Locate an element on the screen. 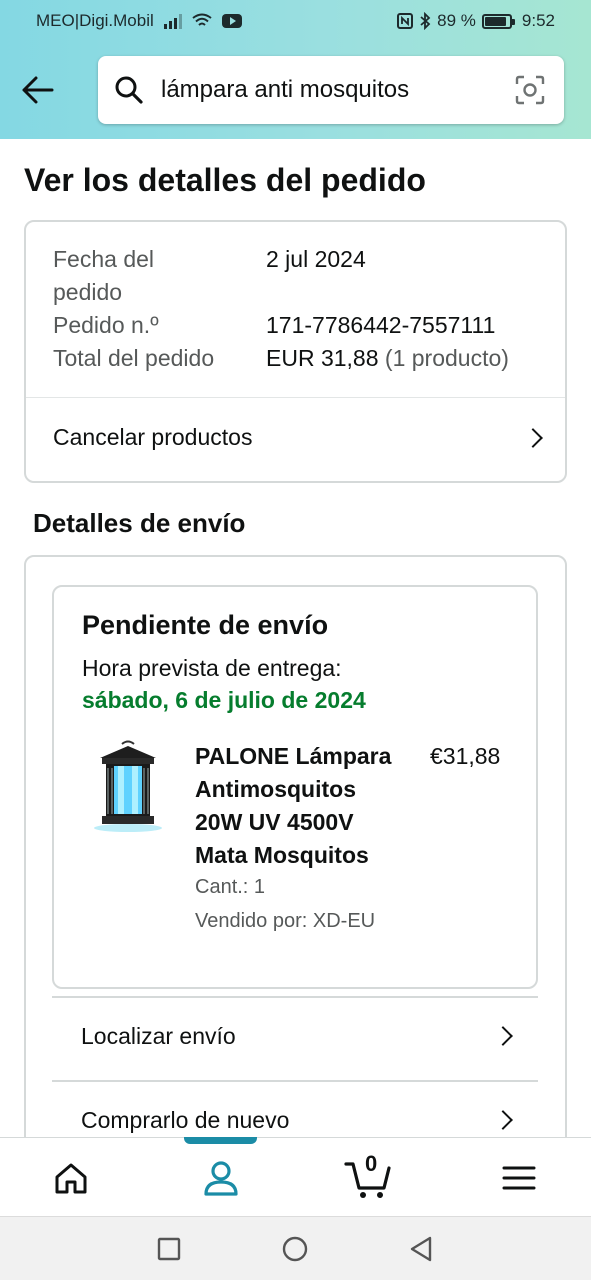 The height and width of the screenshot is (1280, 591). order-date-label-line2: pedido is located at coordinates (88, 292).